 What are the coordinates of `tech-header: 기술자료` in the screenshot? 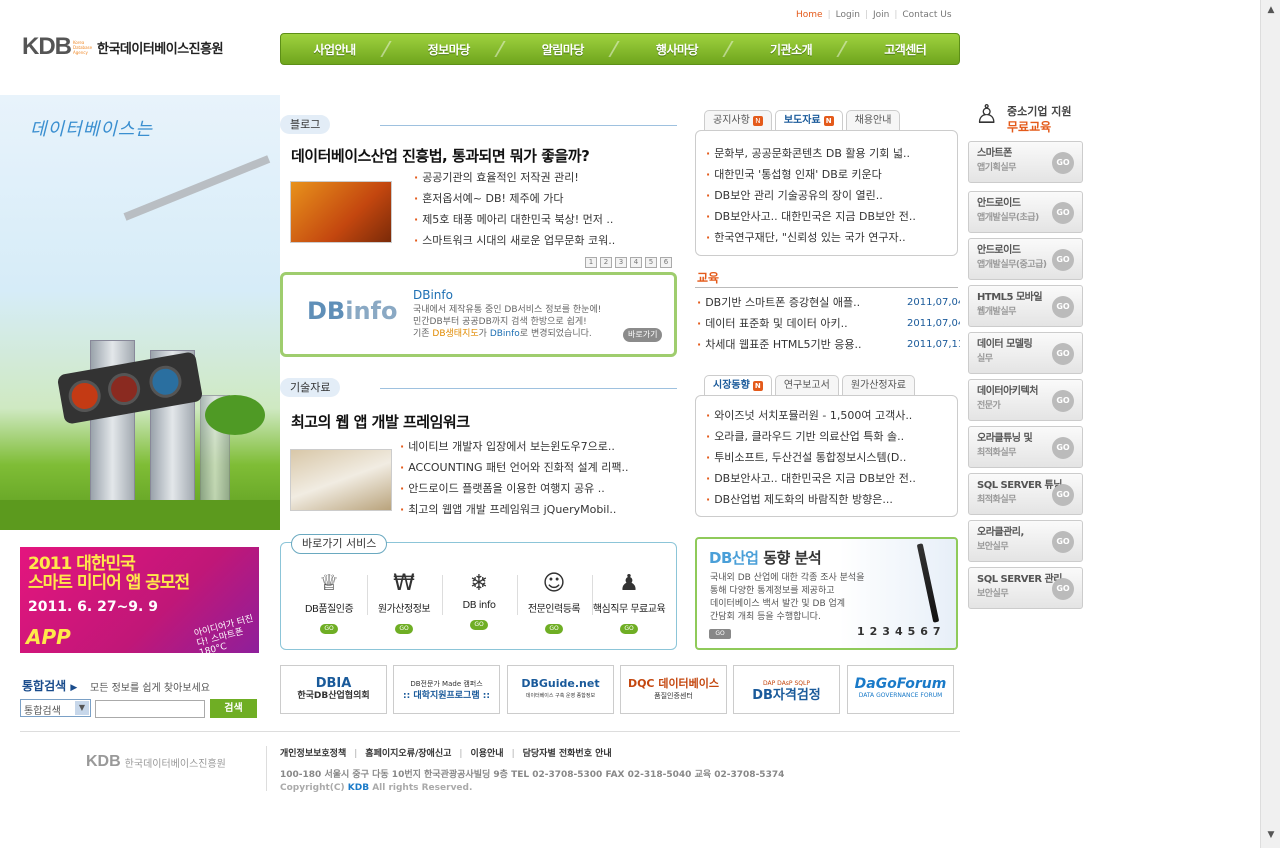 It's located at (310, 387).